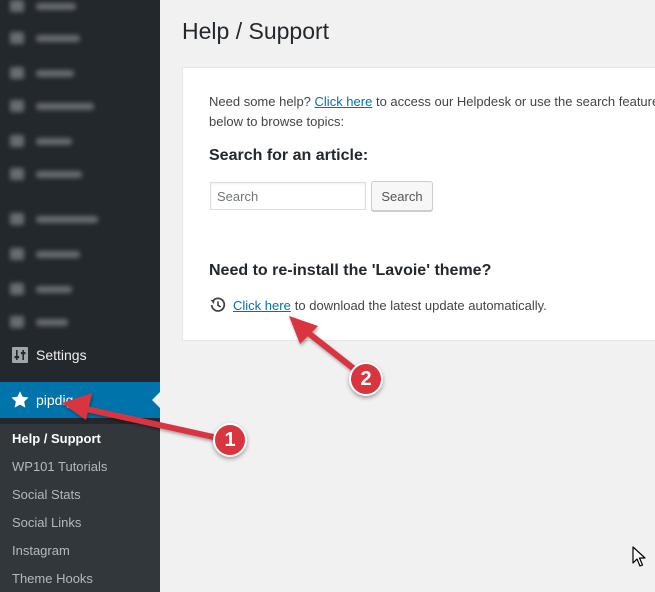  I want to click on submenu-item-social-stats: Social Stats, so click(46, 494).